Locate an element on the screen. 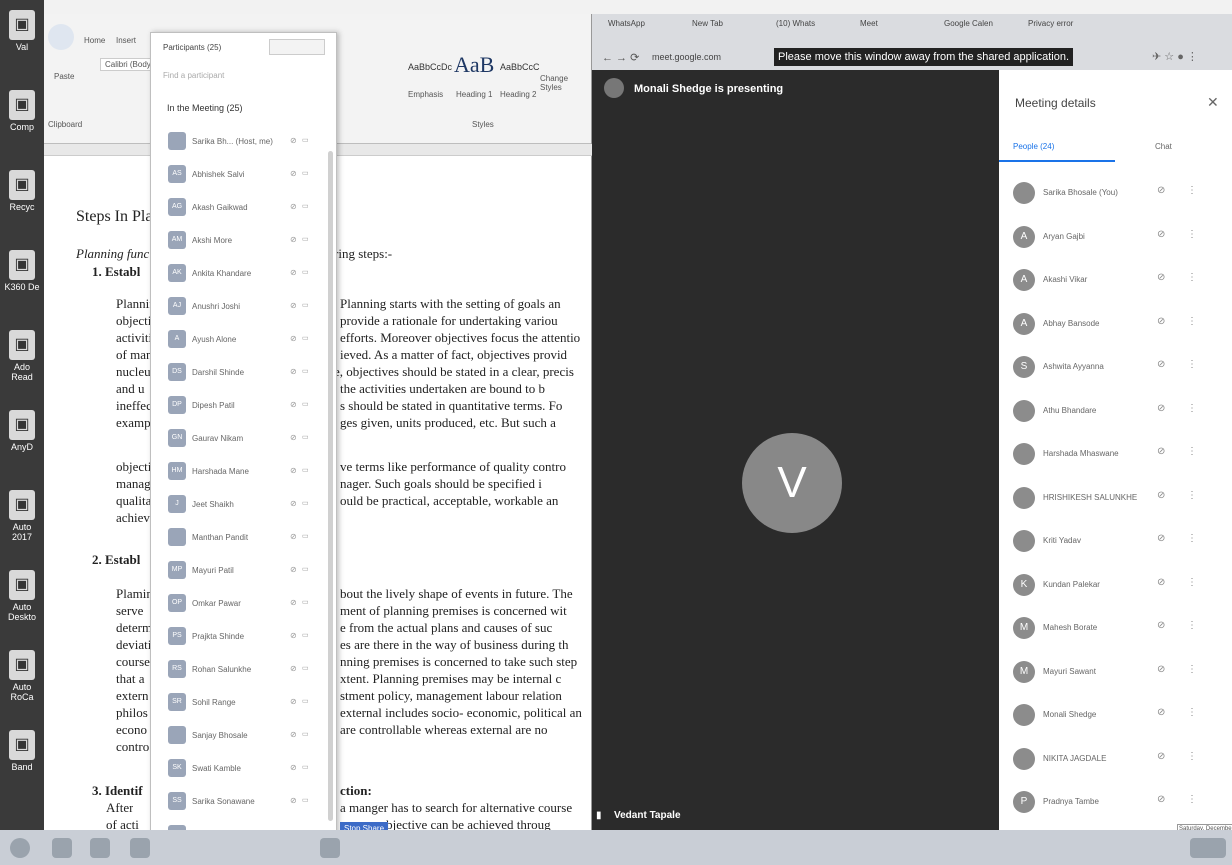 This screenshot has height=865, width=1232. people-row: Sarika Bhosale (You) ⊘ ⋮ is located at coordinates (1115, 193).